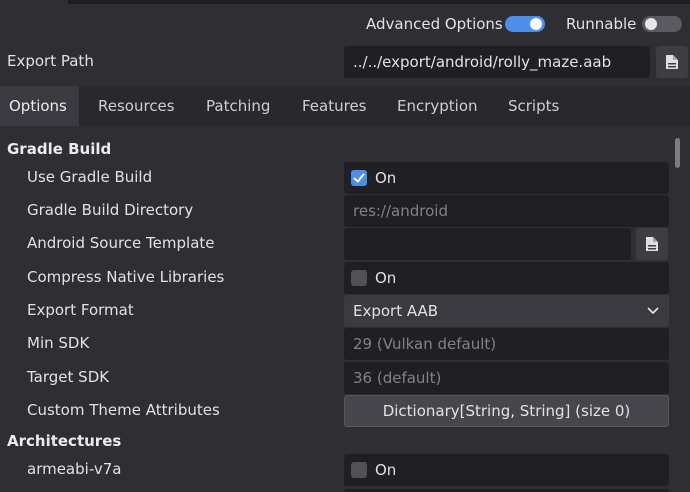  What do you see at coordinates (525, 24) in the screenshot?
I see `advanced-options-toggle` at bounding box center [525, 24].